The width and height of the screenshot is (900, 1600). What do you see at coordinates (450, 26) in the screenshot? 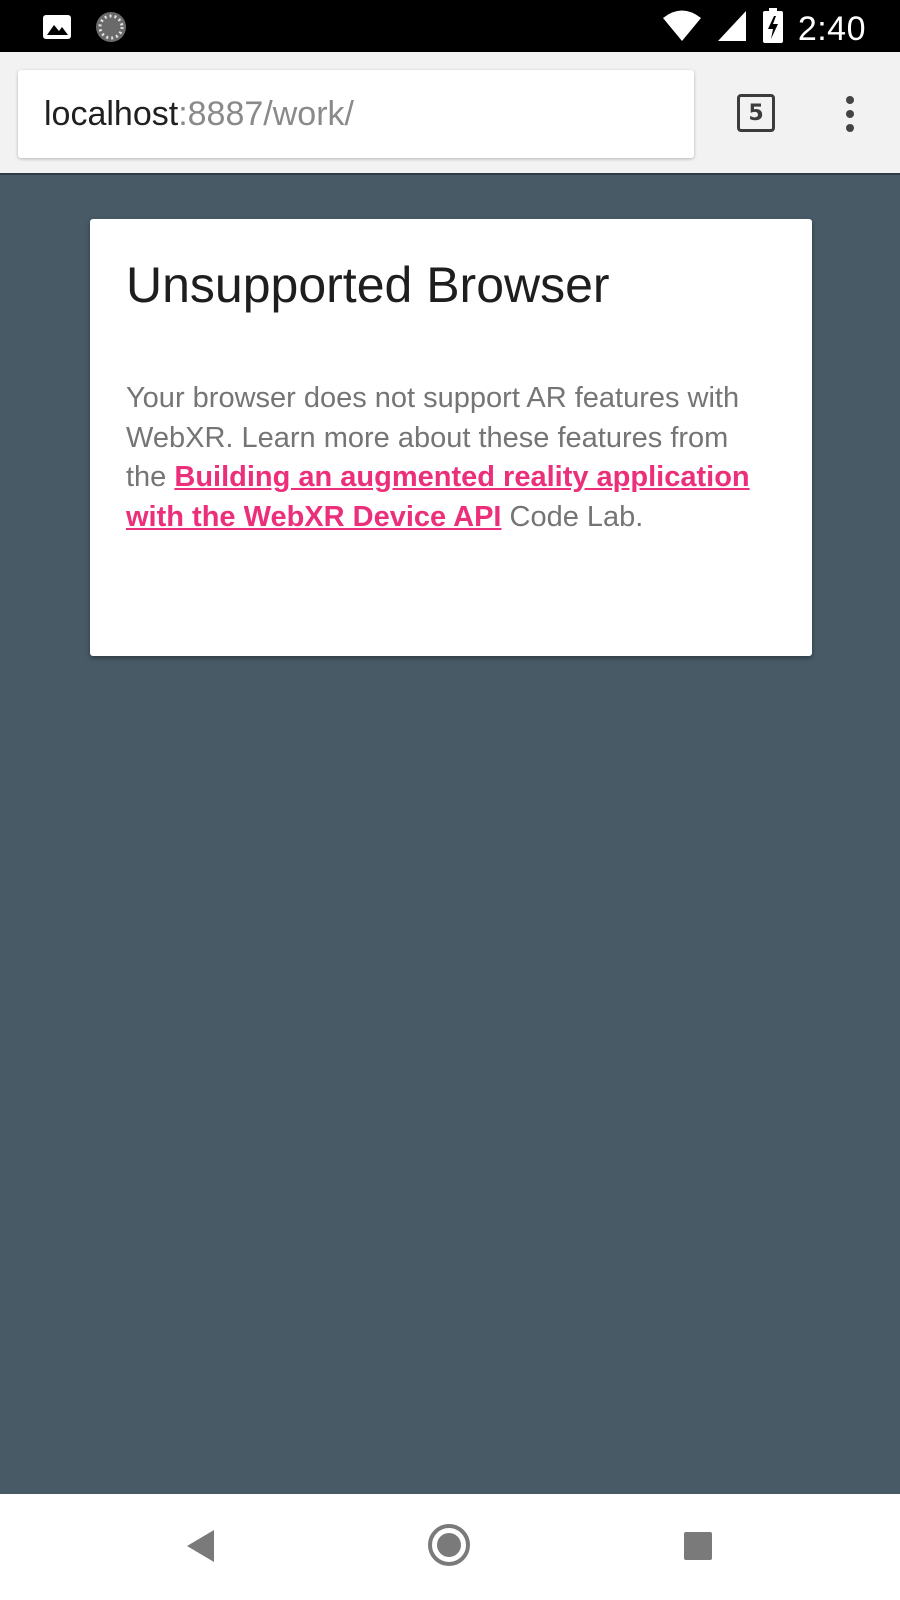
I see `status-bar: 2:40` at bounding box center [450, 26].